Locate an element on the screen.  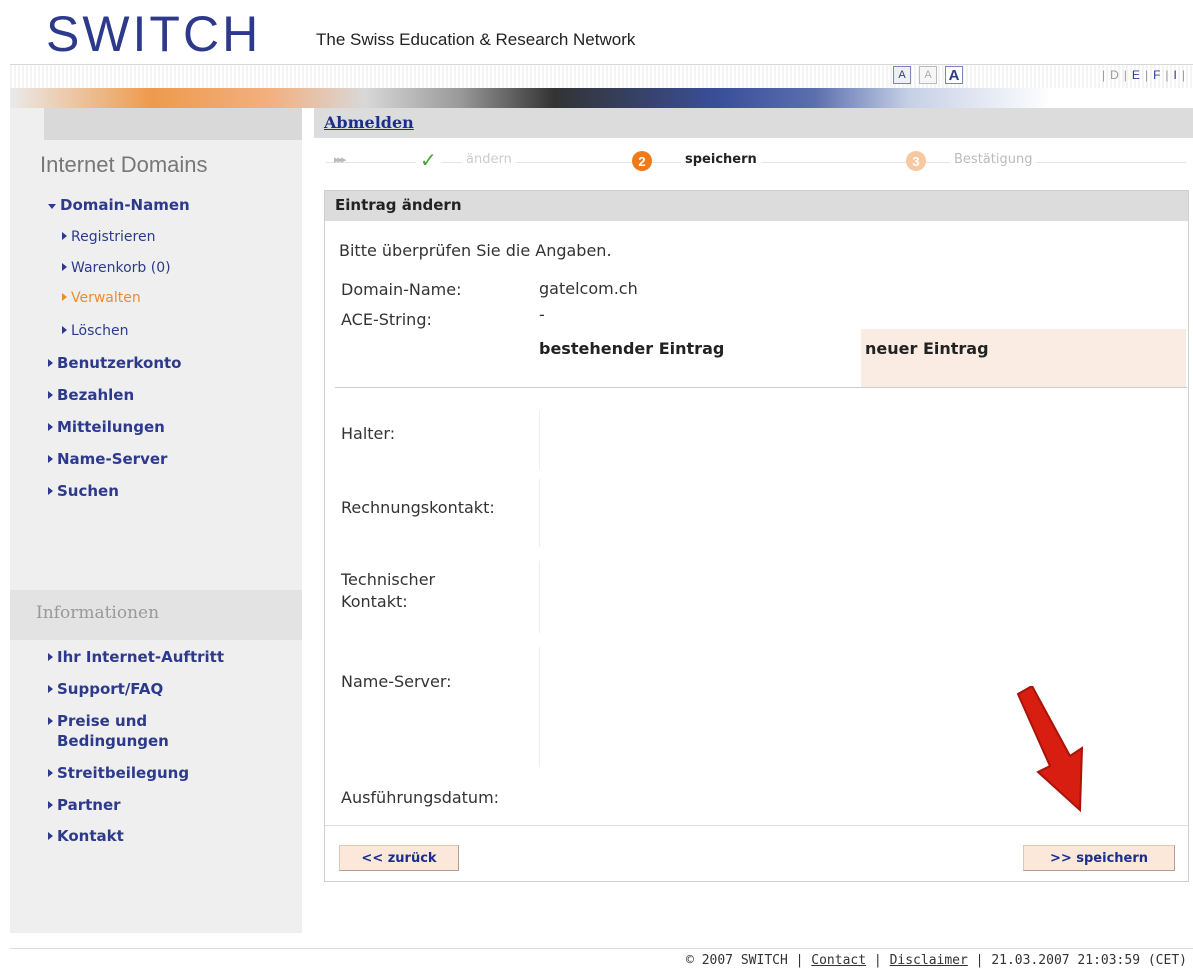
font-size-switcher: A A A is located at coordinates (928, 75).